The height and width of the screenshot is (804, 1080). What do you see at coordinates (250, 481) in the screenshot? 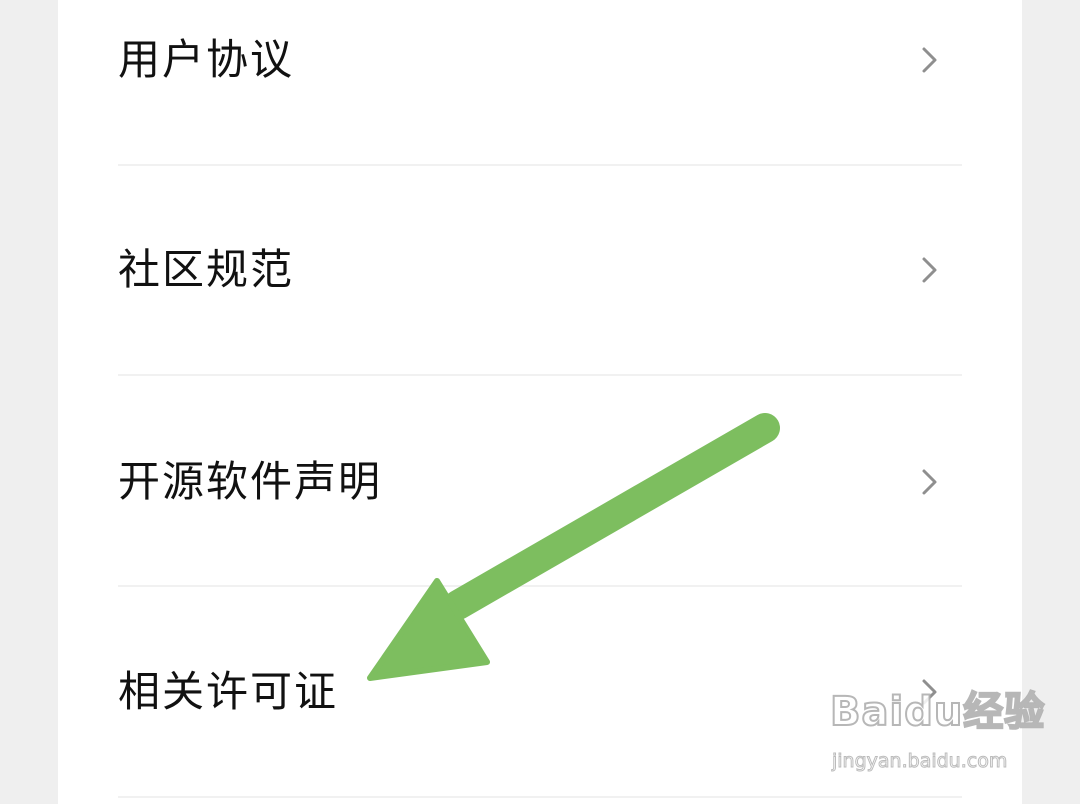
I see `menu-item-label: 开源软件声明` at bounding box center [250, 481].